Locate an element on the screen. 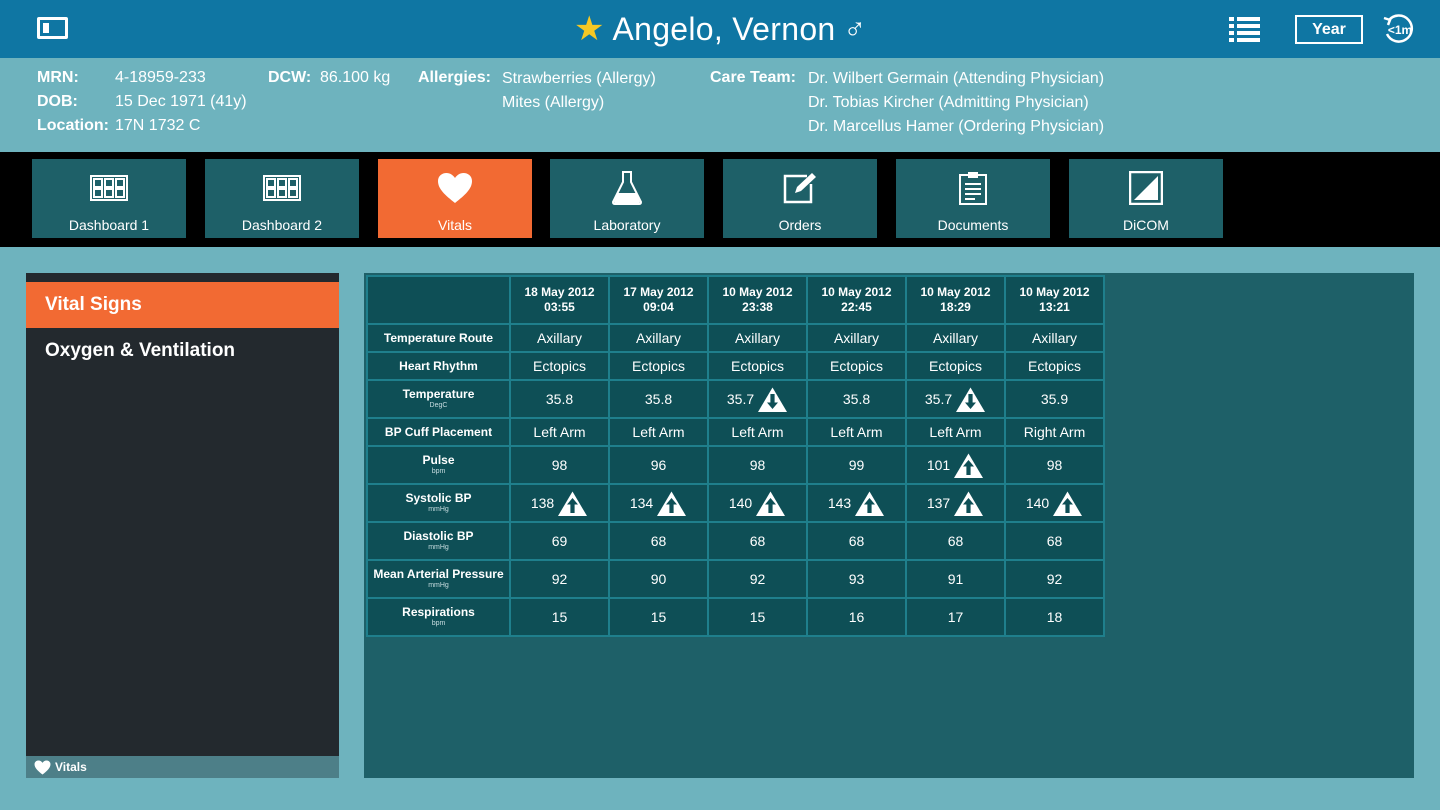 The width and height of the screenshot is (1440, 810). year-button: Year is located at coordinates (1329, 29).